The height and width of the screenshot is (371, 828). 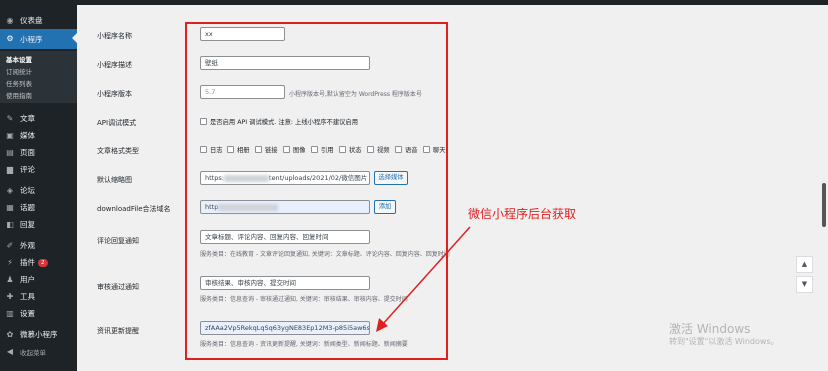 I want to click on annotation-arrow, so click(x=423, y=279).